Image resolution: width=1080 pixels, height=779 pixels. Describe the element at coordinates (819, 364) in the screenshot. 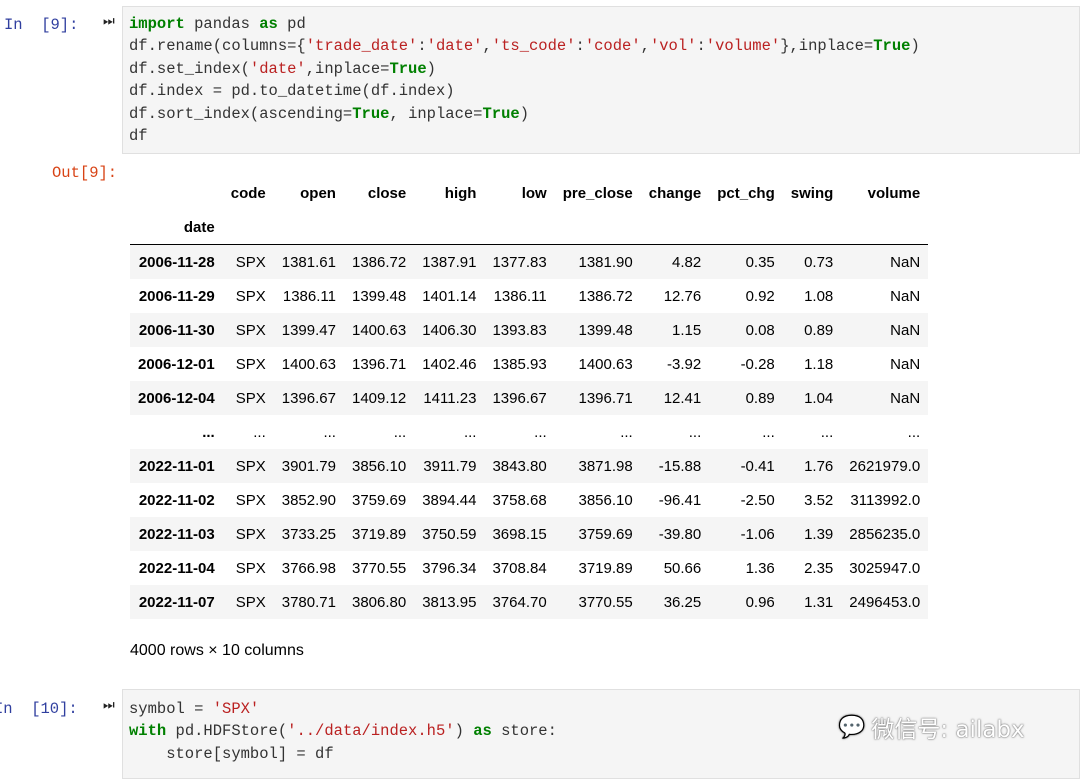

I see `table-cell: 1.18` at that location.